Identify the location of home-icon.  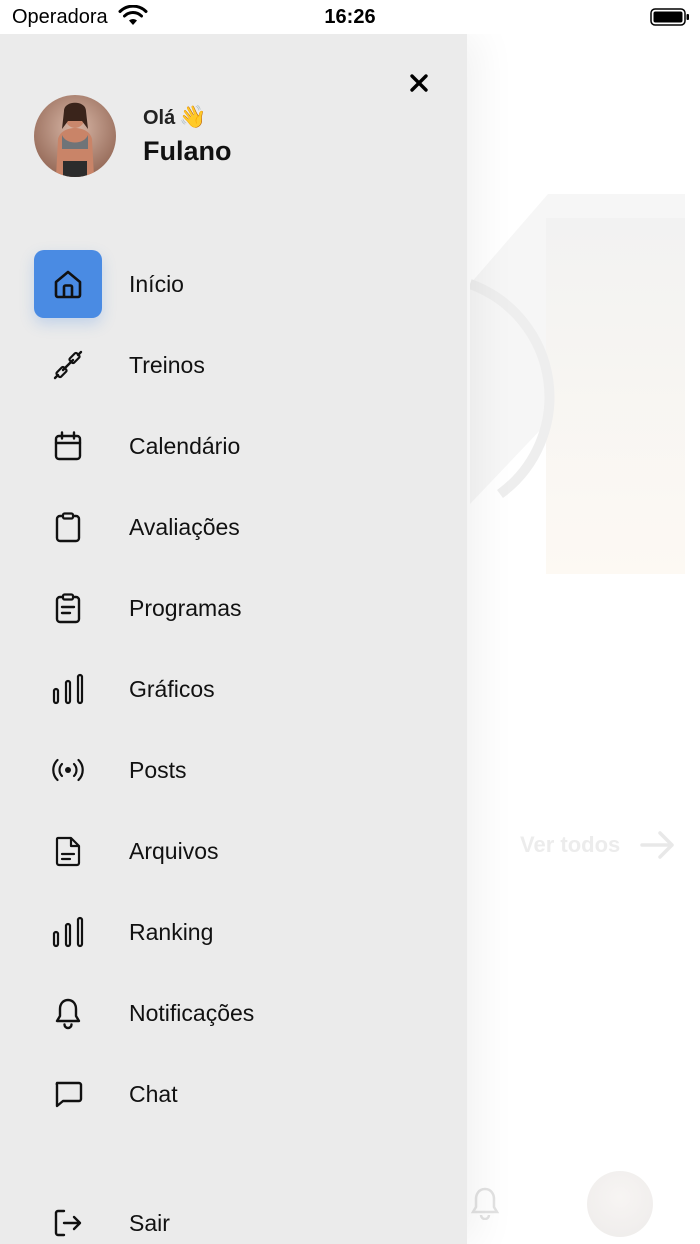
(68, 284).